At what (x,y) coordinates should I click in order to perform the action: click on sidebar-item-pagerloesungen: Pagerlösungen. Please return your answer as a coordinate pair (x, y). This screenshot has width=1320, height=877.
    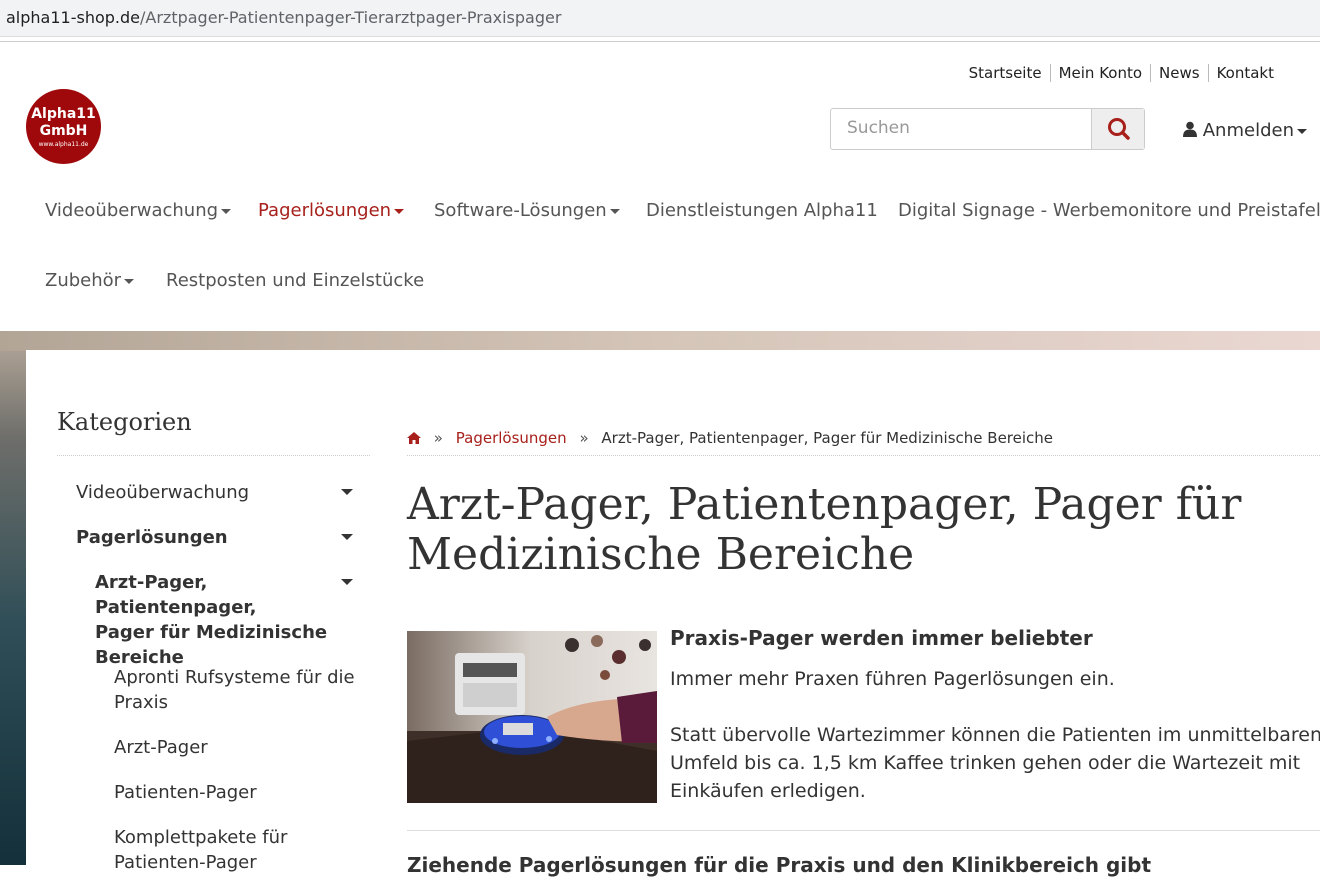
    Looking at the image, I should click on (215, 537).